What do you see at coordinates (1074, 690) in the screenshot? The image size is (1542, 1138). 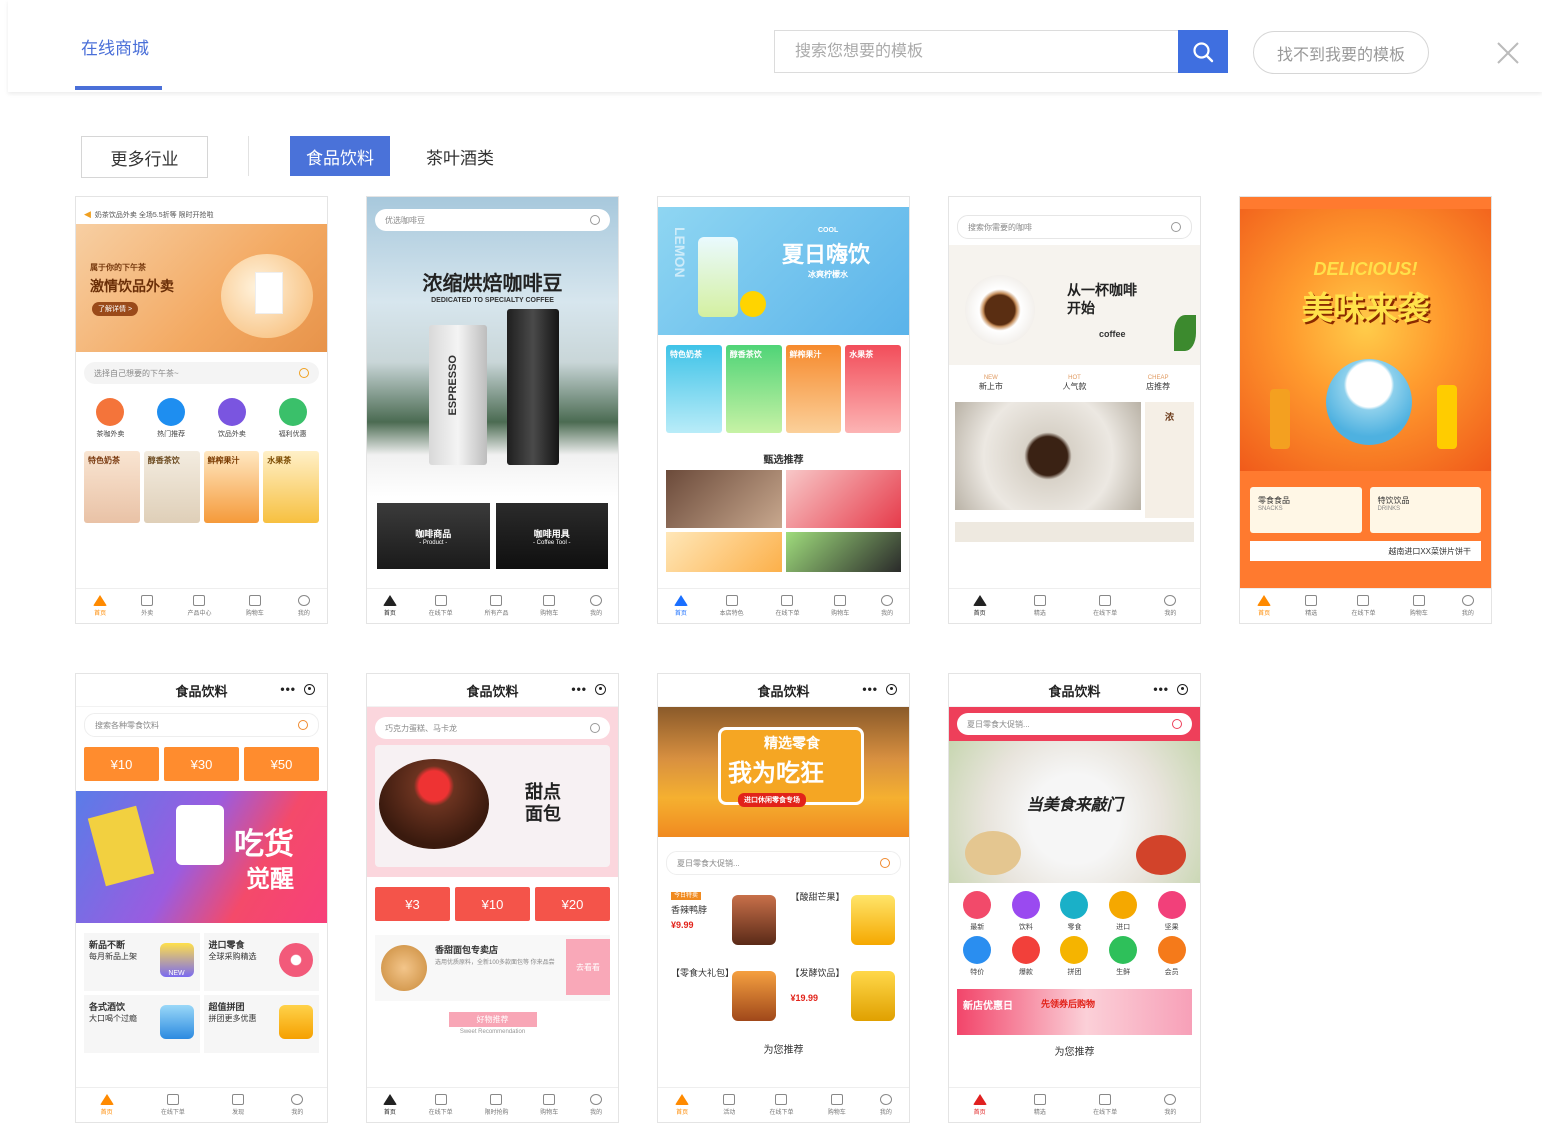 I see `phone-title-bar: 食品饮料 •••` at bounding box center [1074, 690].